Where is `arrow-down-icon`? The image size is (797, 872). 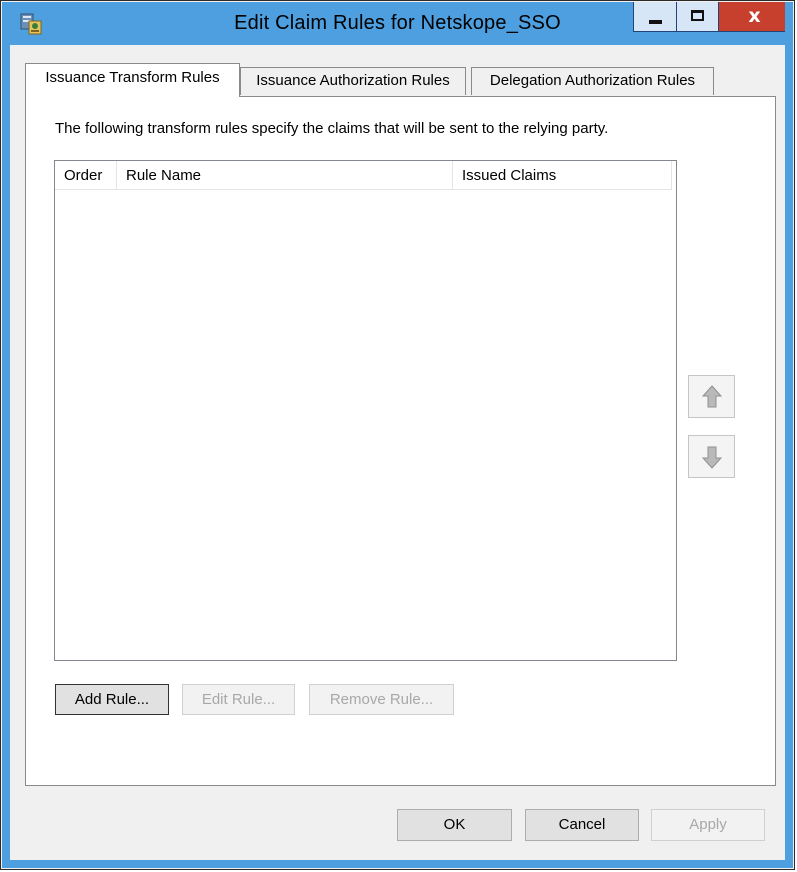 arrow-down-icon is located at coordinates (712, 457).